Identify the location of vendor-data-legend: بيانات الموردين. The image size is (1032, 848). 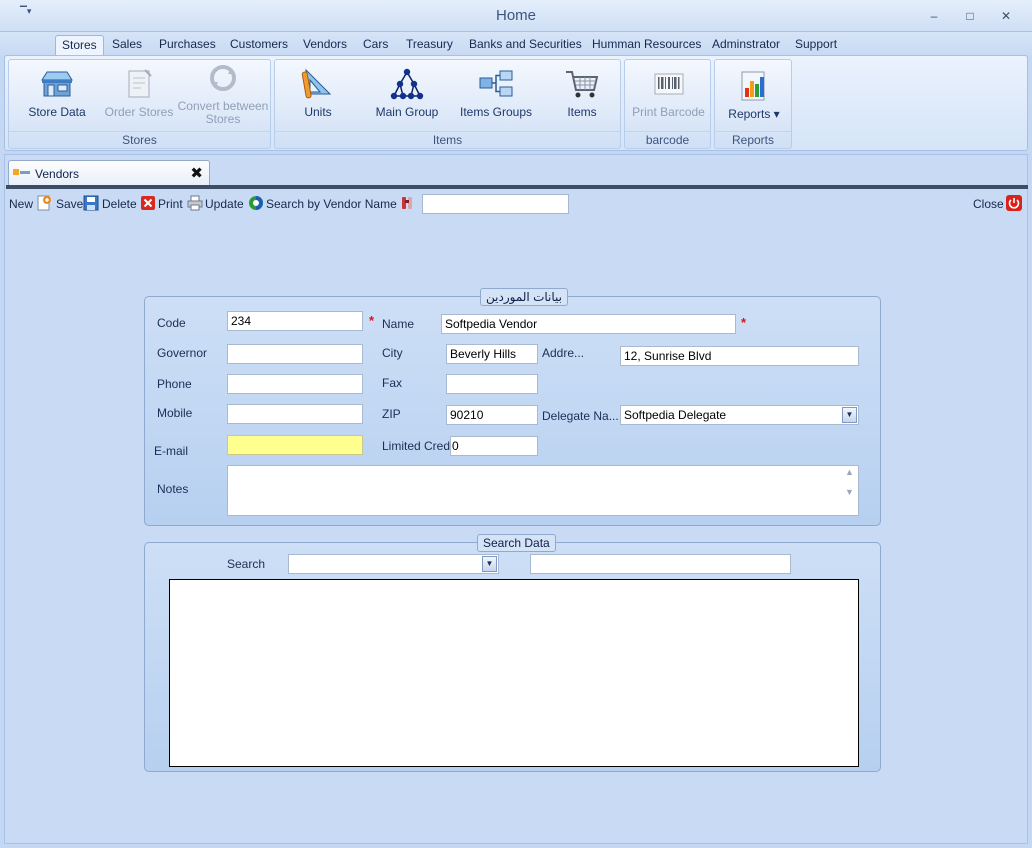
(524, 297).